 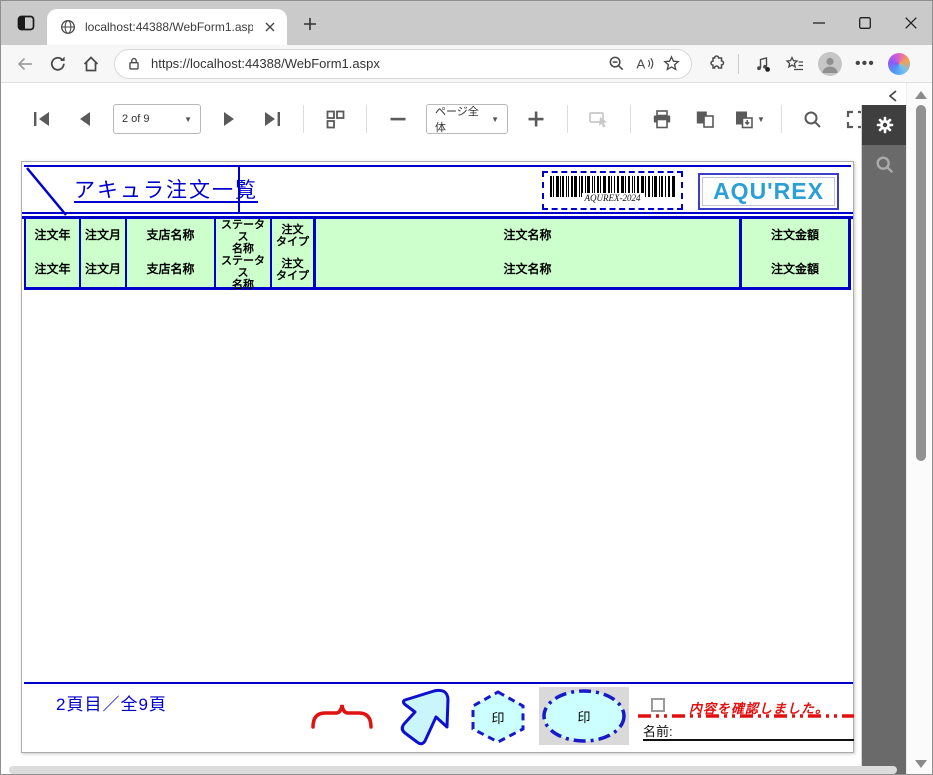 What do you see at coordinates (658, 705) in the screenshot?
I see `confirm-checkbox` at bounding box center [658, 705].